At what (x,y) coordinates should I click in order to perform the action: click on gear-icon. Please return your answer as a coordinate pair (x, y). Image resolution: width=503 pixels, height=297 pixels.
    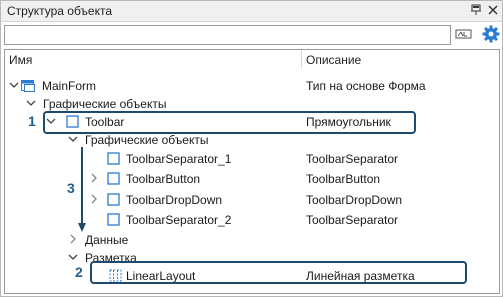
    Looking at the image, I should click on (491, 34).